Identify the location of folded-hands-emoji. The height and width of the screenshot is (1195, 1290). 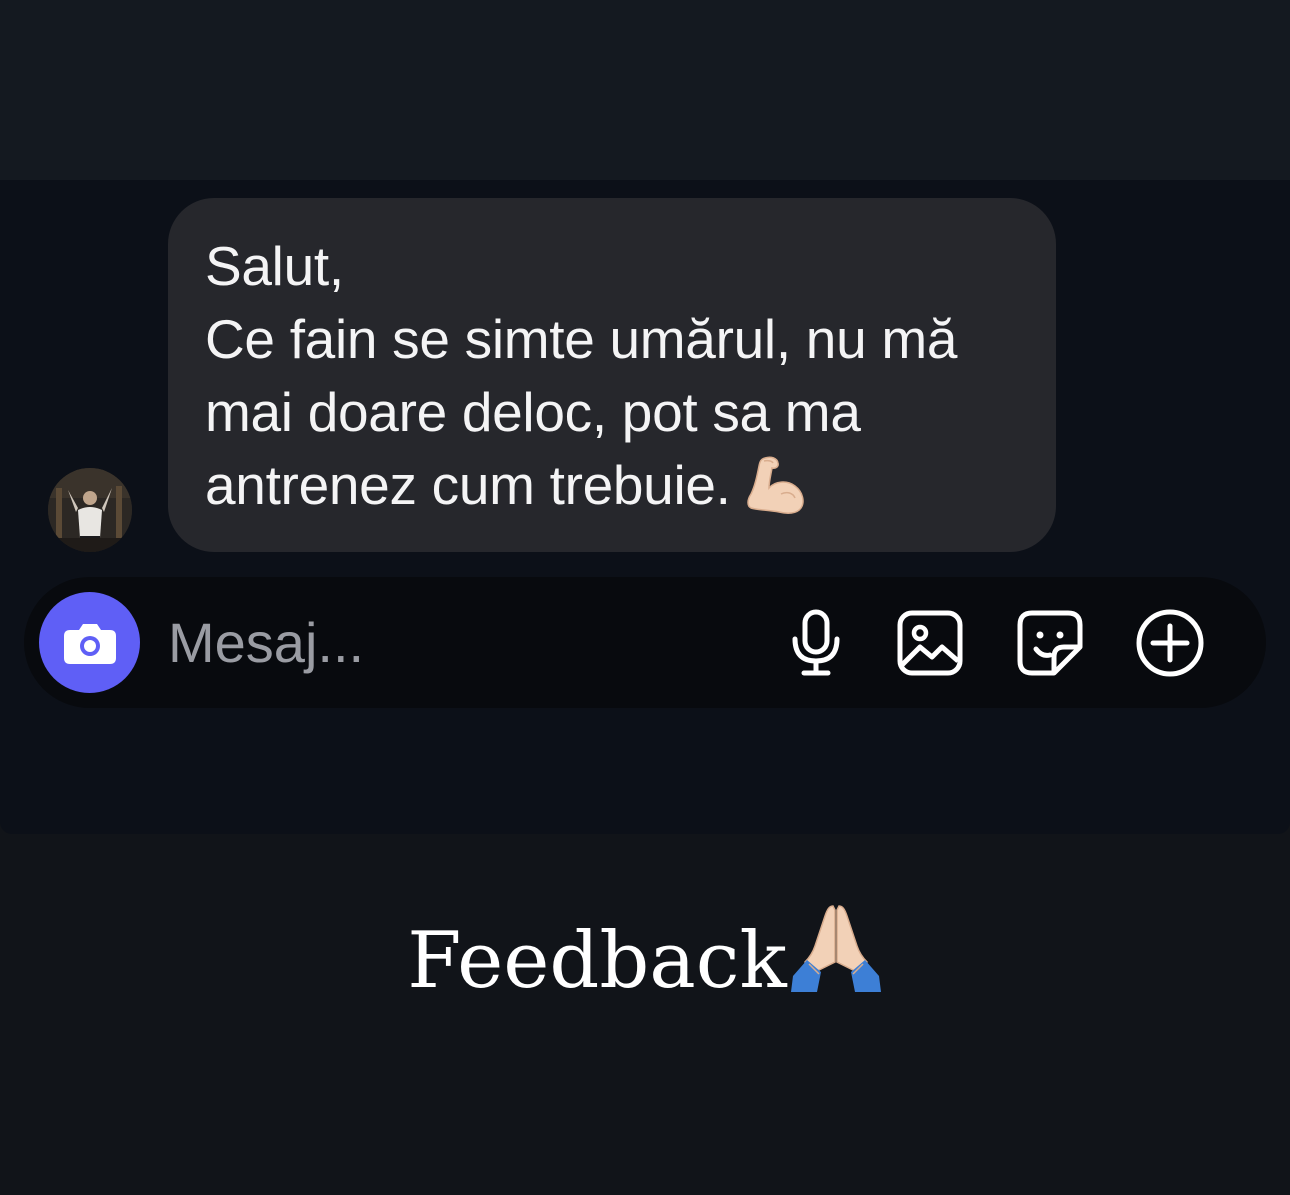
(836, 960).